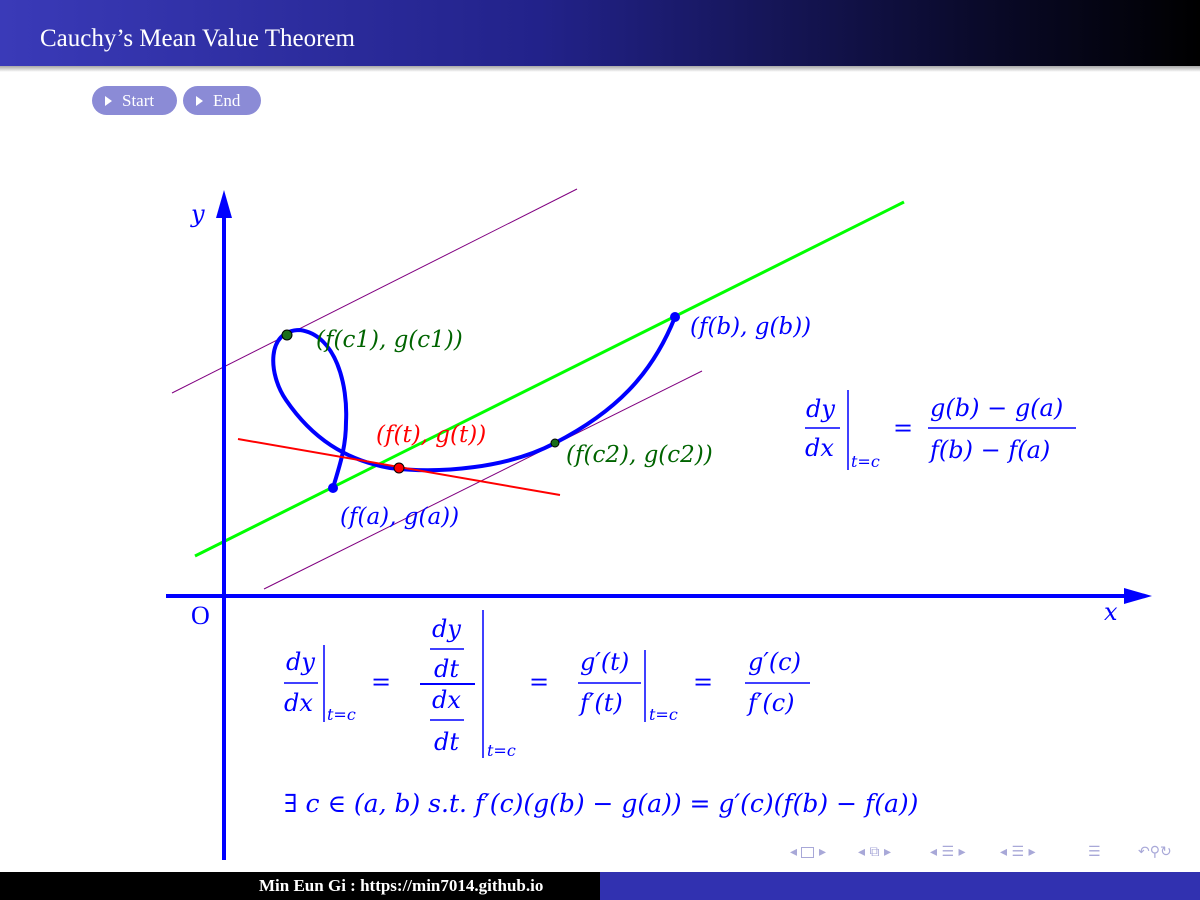 This screenshot has width=1200, height=900. What do you see at coordinates (399, 517) in the screenshot?
I see `label-fa-ga: (f(a), g(a))` at bounding box center [399, 517].